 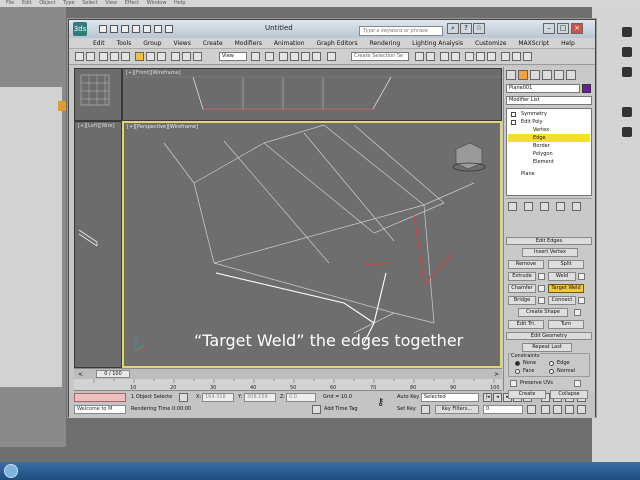 I want to click on menu-maxscript: MAXScript, so click(x=533, y=43).